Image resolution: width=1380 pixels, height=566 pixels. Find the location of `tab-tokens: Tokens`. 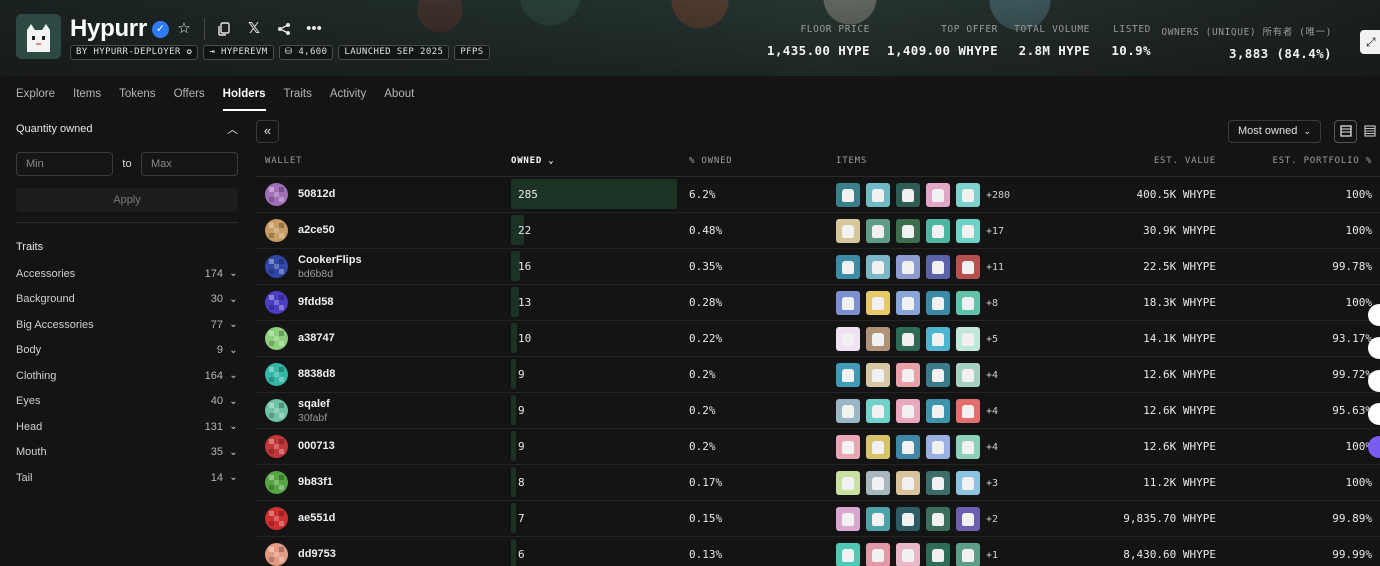

tab-tokens: Tokens is located at coordinates (137, 99).